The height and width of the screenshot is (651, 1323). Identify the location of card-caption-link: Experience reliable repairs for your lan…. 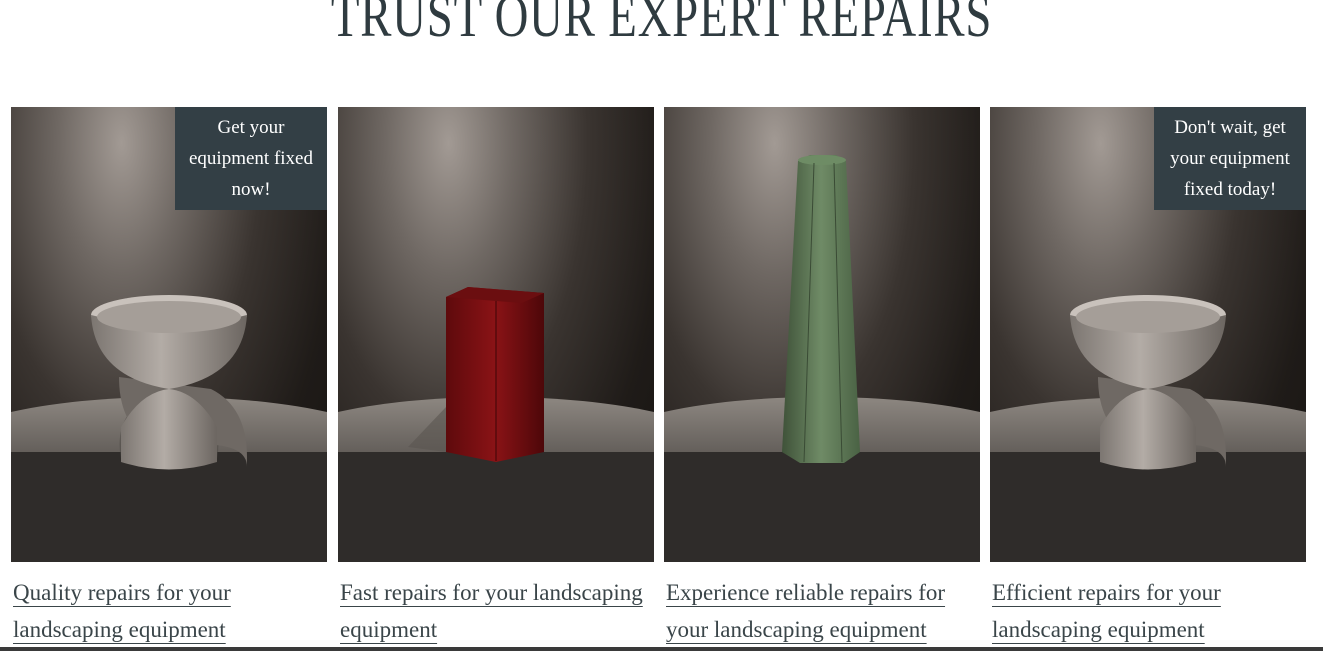
(822, 611).